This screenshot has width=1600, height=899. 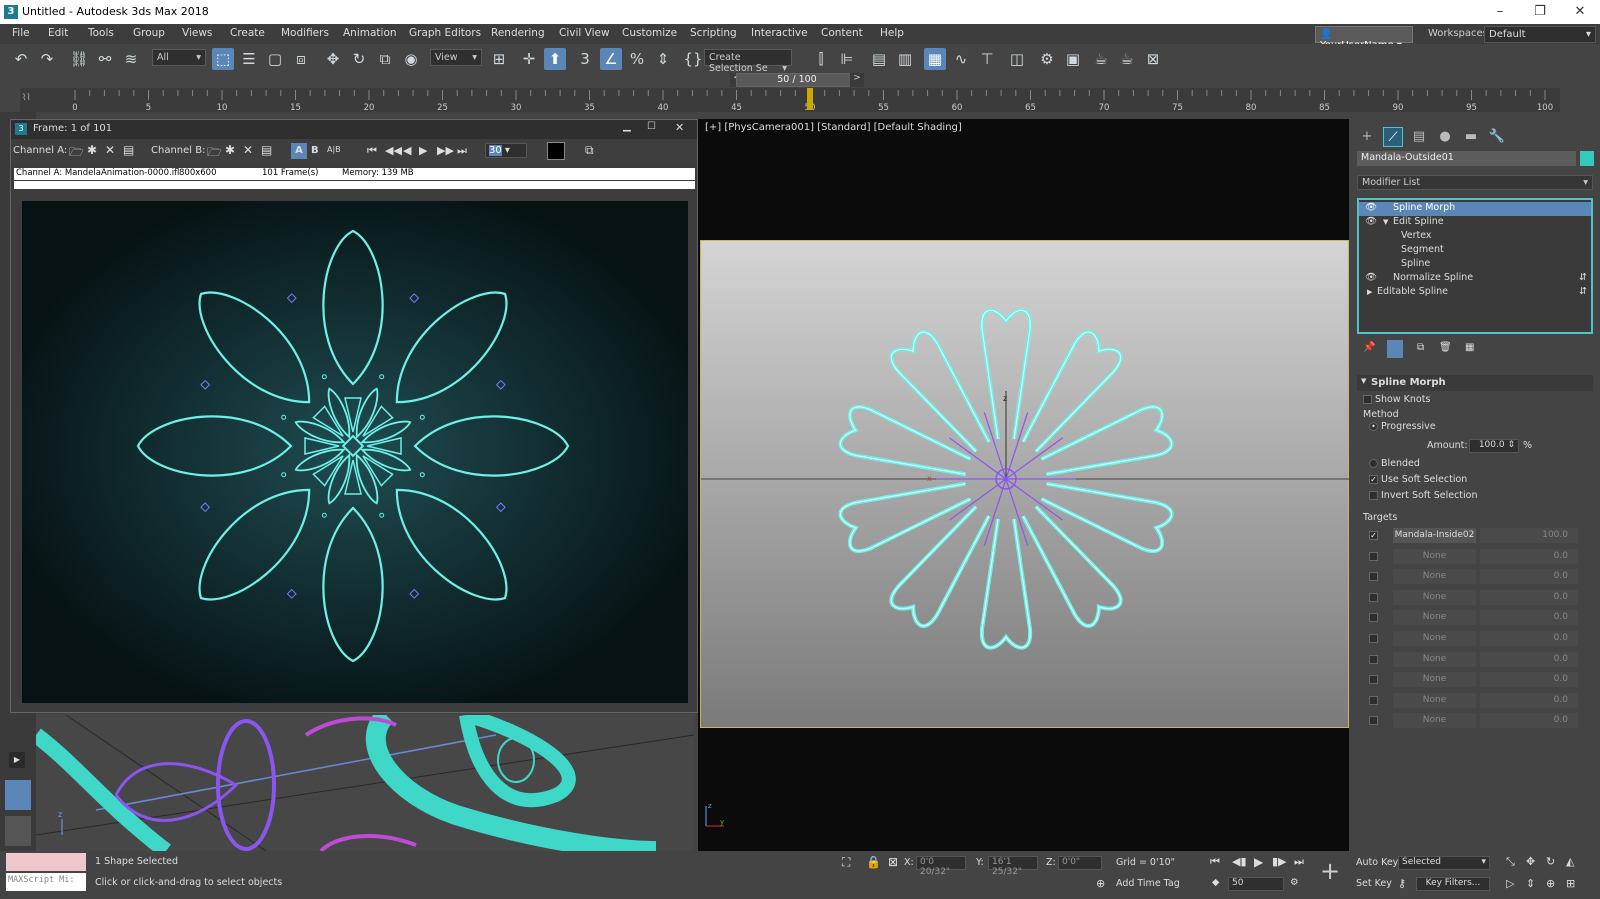 I want to click on last-frame-icon: ⏭, so click(x=462, y=151).